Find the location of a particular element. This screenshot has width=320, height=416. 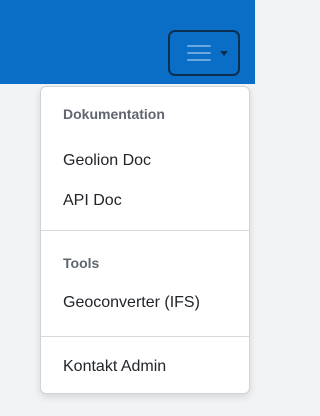

menu-toggle-button is located at coordinates (204, 53).